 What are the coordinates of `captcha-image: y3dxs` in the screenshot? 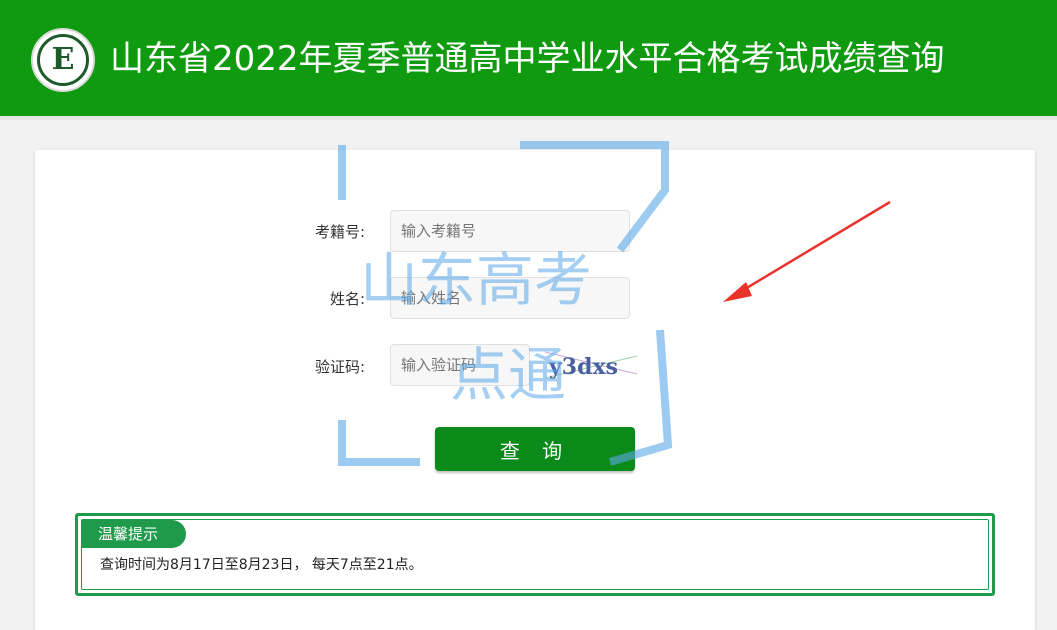 It's located at (591, 365).